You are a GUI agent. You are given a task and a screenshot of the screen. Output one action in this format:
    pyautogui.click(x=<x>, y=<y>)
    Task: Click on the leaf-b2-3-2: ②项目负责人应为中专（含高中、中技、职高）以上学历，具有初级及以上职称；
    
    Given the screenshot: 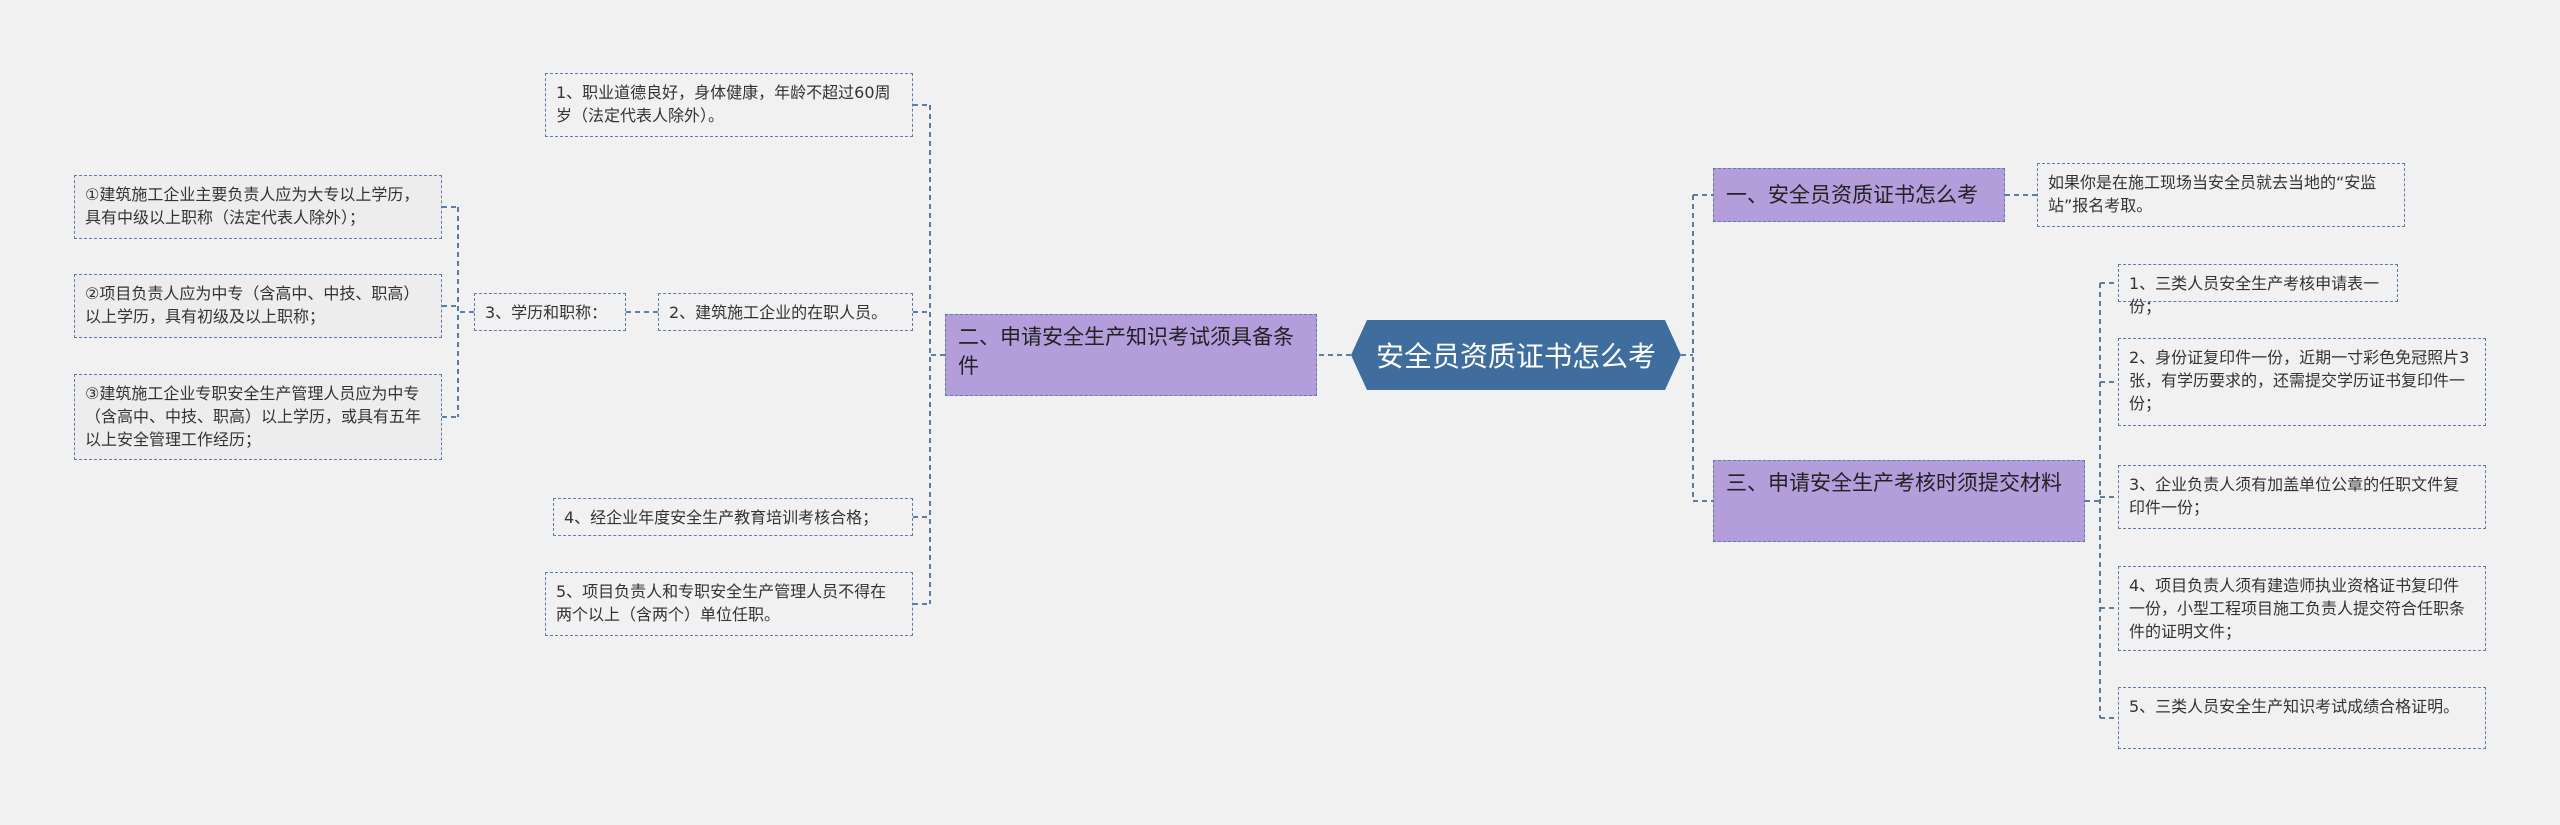 What is the action you would take?
    pyautogui.click(x=258, y=306)
    